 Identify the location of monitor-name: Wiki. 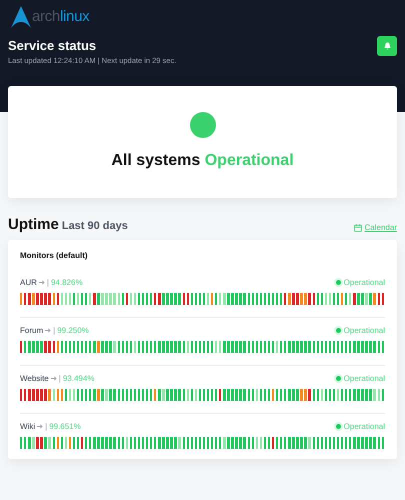
(28, 426).